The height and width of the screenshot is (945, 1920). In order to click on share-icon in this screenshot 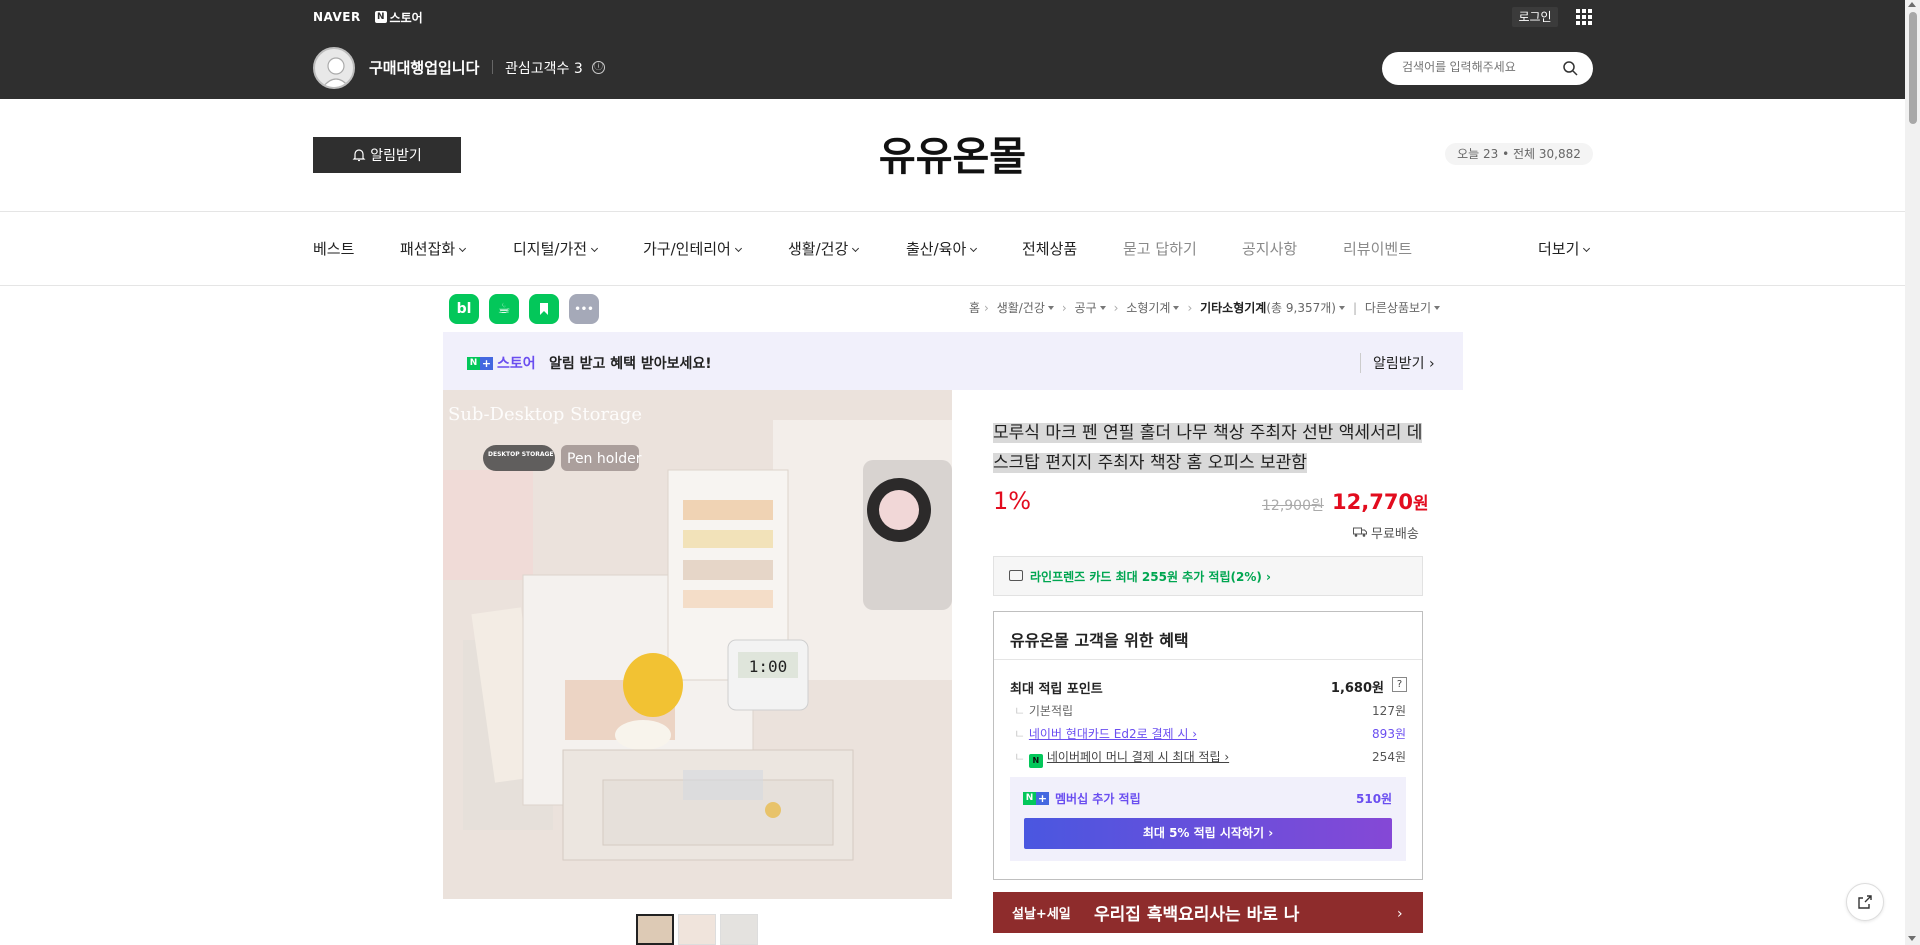, I will do `click(1865, 902)`.